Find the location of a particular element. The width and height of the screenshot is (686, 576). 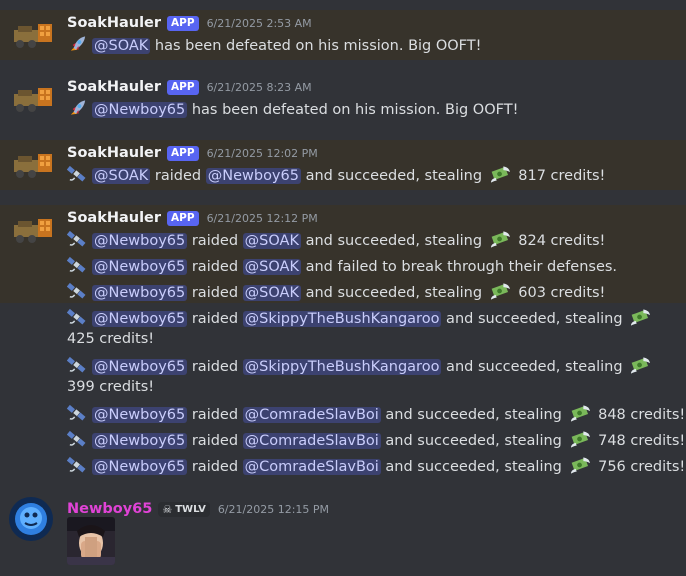

message-header: SoakHauler APP 6/21/2025 2:53 AM is located at coordinates (189, 23).